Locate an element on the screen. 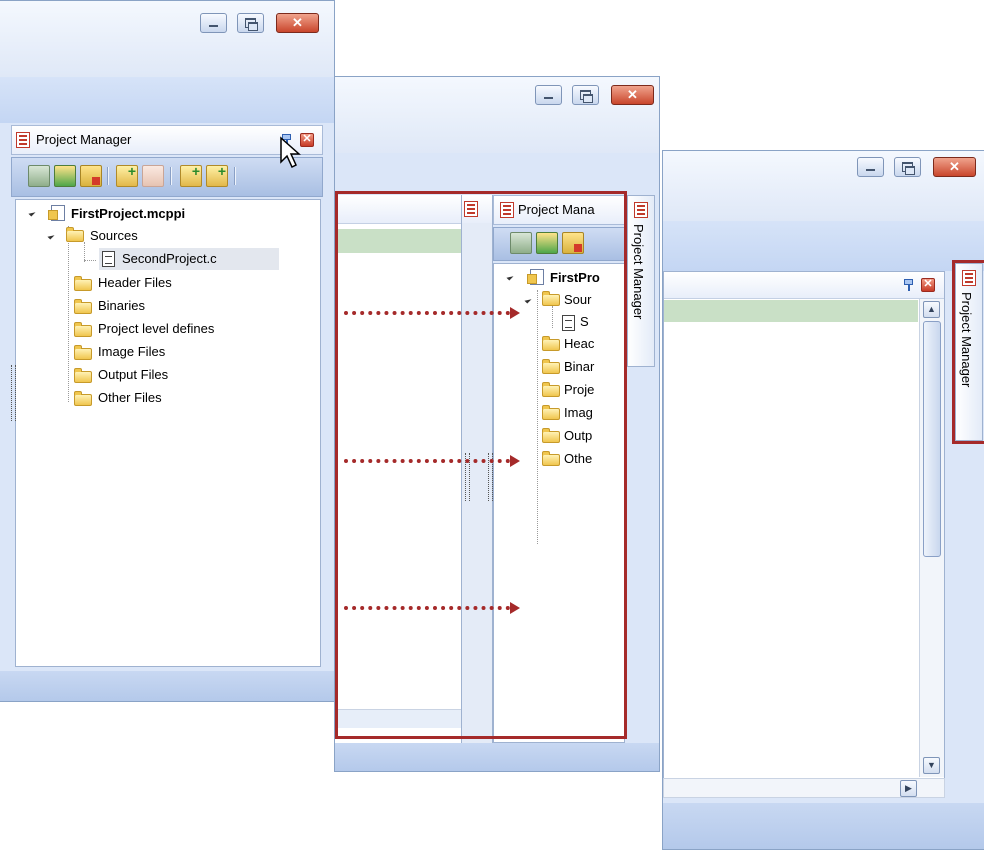  window-1-minimize-button is located at coordinates (213, 23).